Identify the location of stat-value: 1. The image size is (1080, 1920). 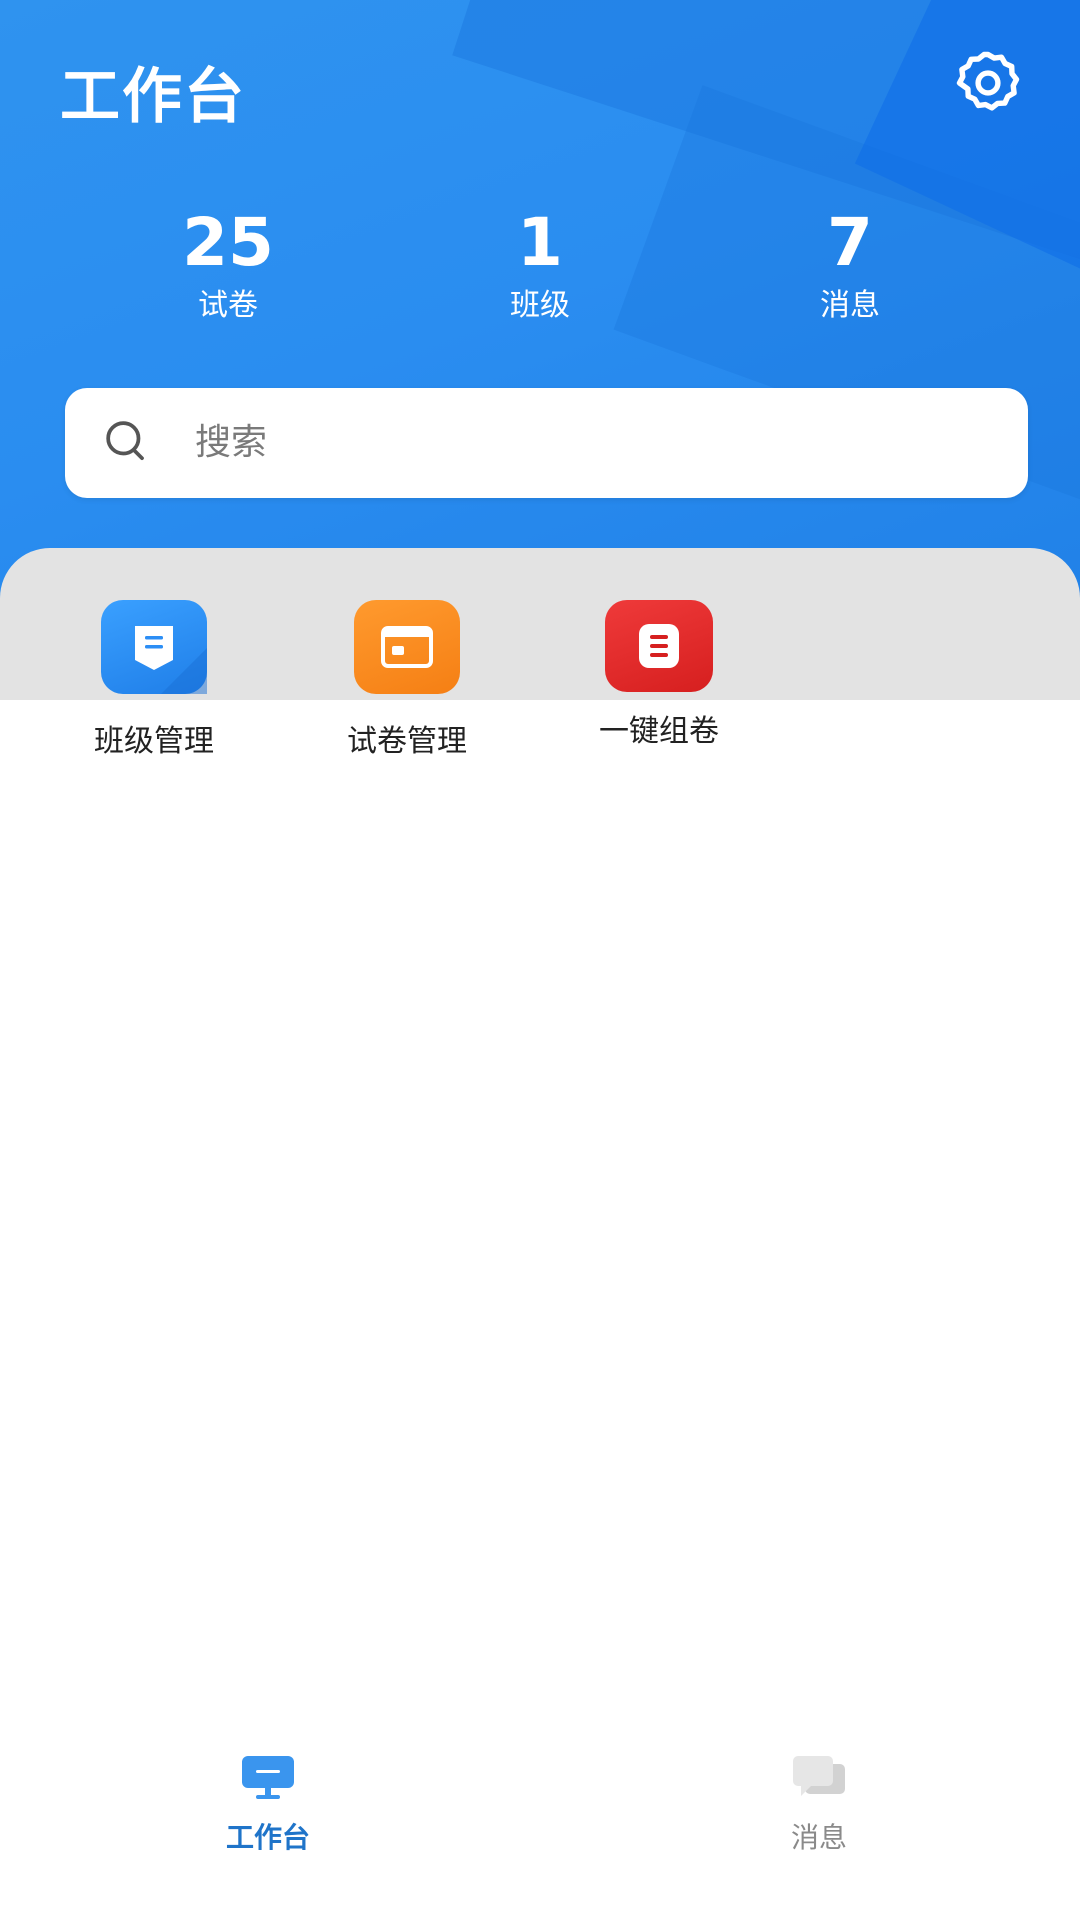
(540, 242).